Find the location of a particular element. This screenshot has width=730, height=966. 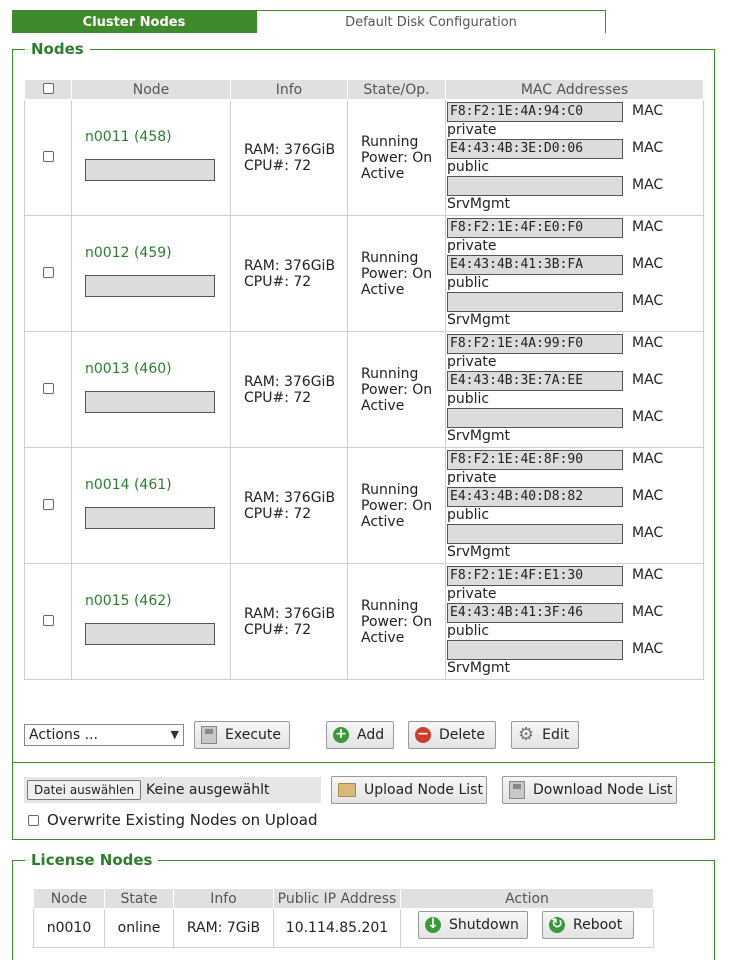

mac-entry-private: F8:F2:1E:4A:94:C0 MAC private is located at coordinates (574, 120).